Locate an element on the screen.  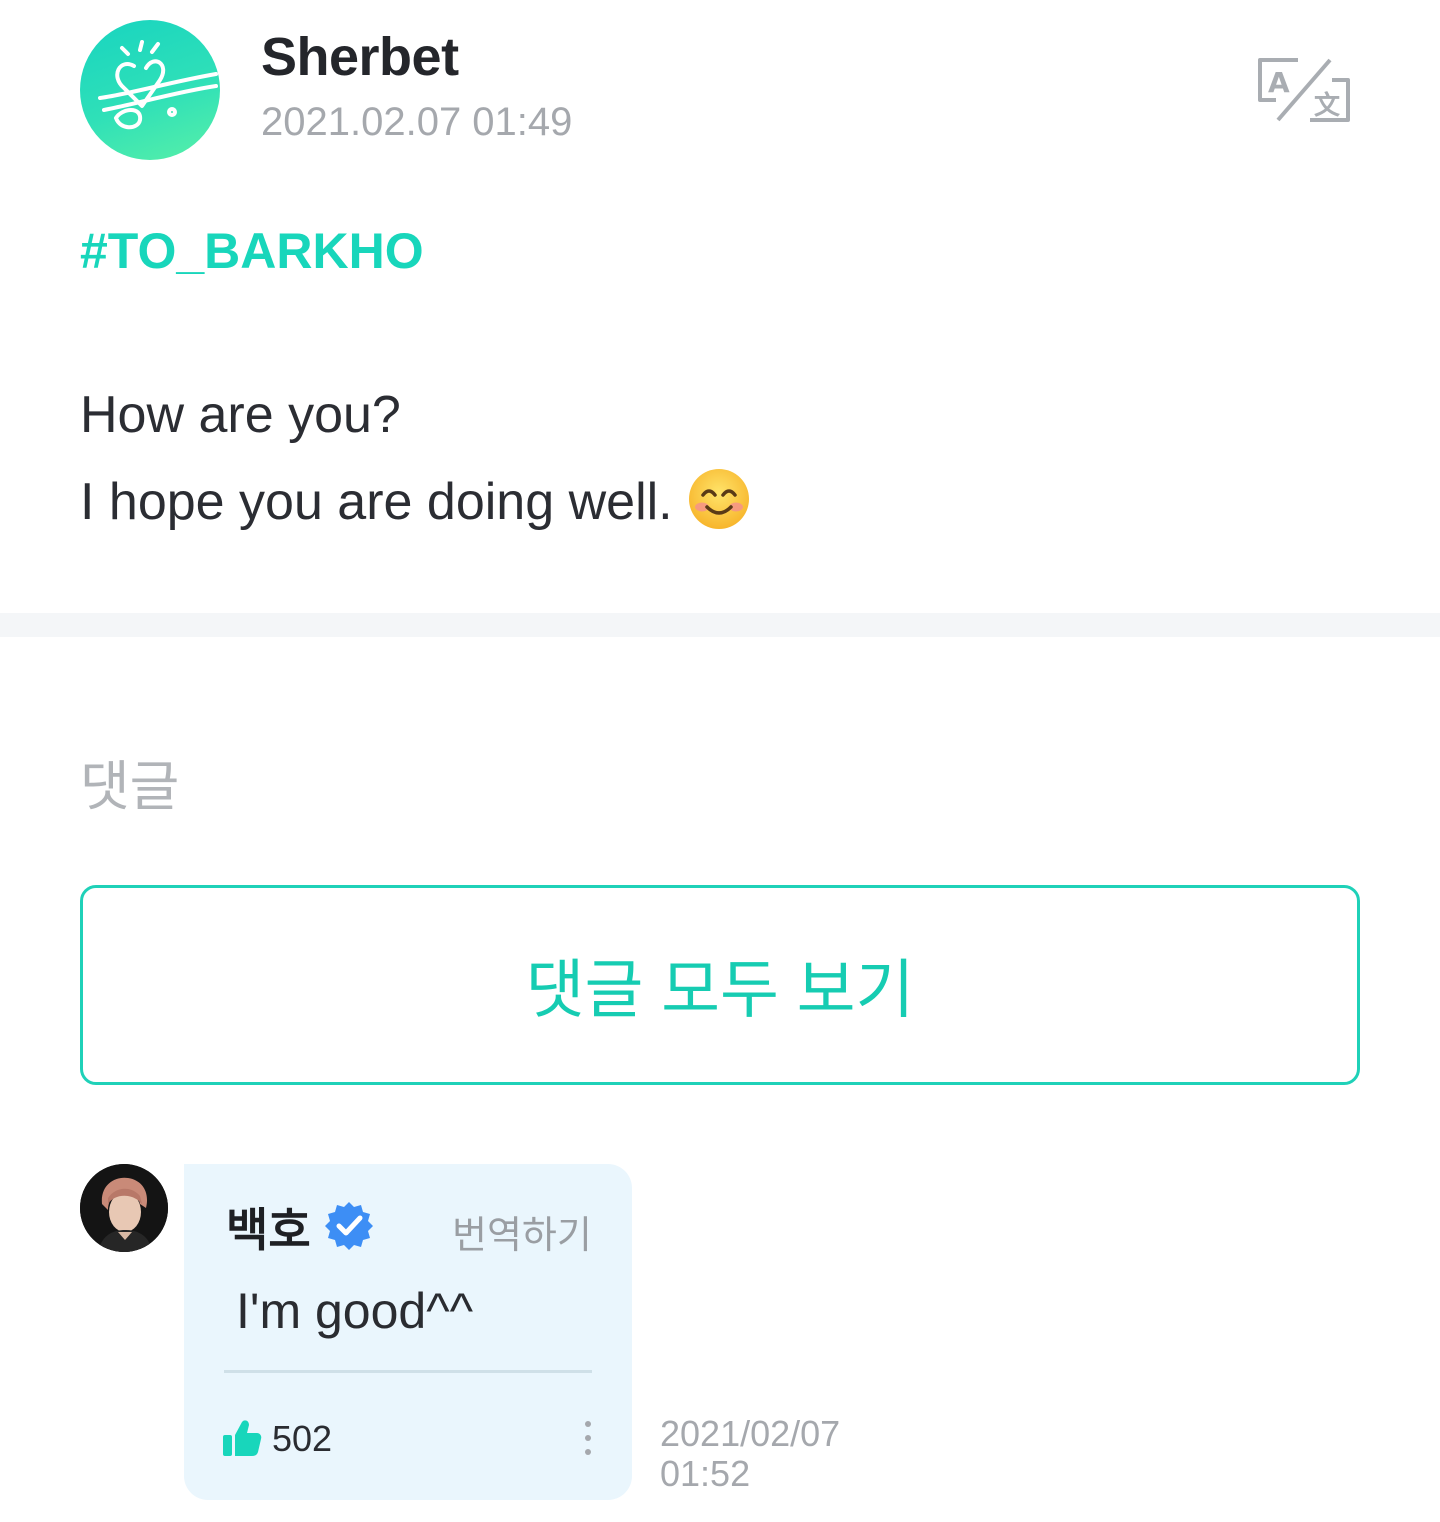
translate-icon: A 文 is located at coordinates (1304, 91).